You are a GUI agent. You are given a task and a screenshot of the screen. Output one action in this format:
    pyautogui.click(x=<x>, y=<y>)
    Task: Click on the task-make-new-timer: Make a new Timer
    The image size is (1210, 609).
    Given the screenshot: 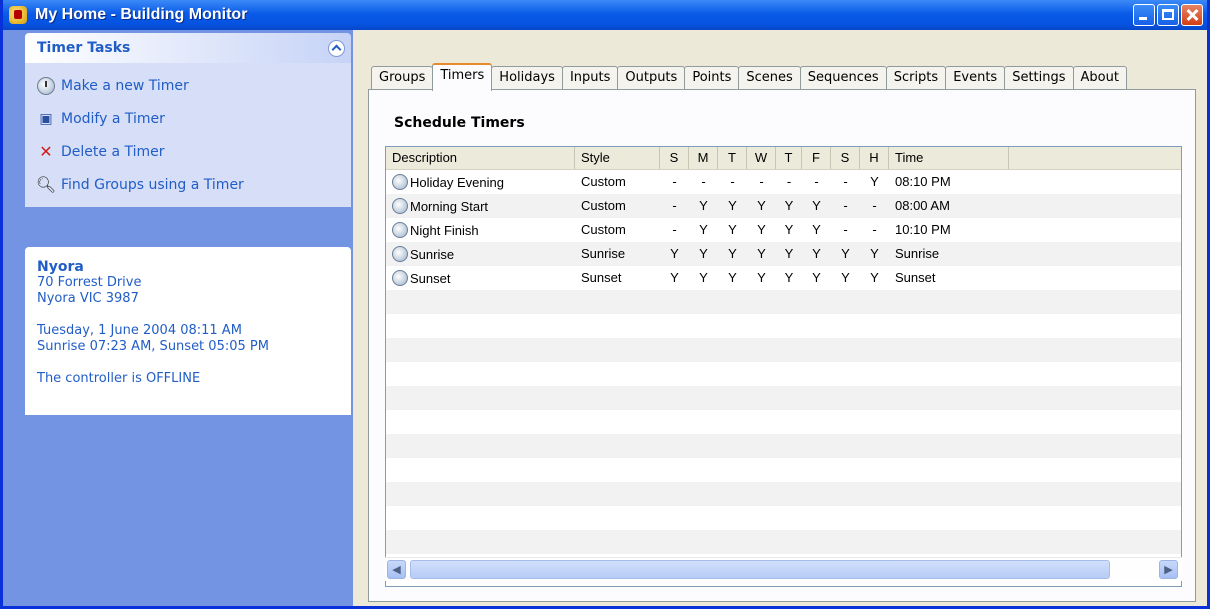 What is the action you would take?
    pyautogui.click(x=188, y=85)
    